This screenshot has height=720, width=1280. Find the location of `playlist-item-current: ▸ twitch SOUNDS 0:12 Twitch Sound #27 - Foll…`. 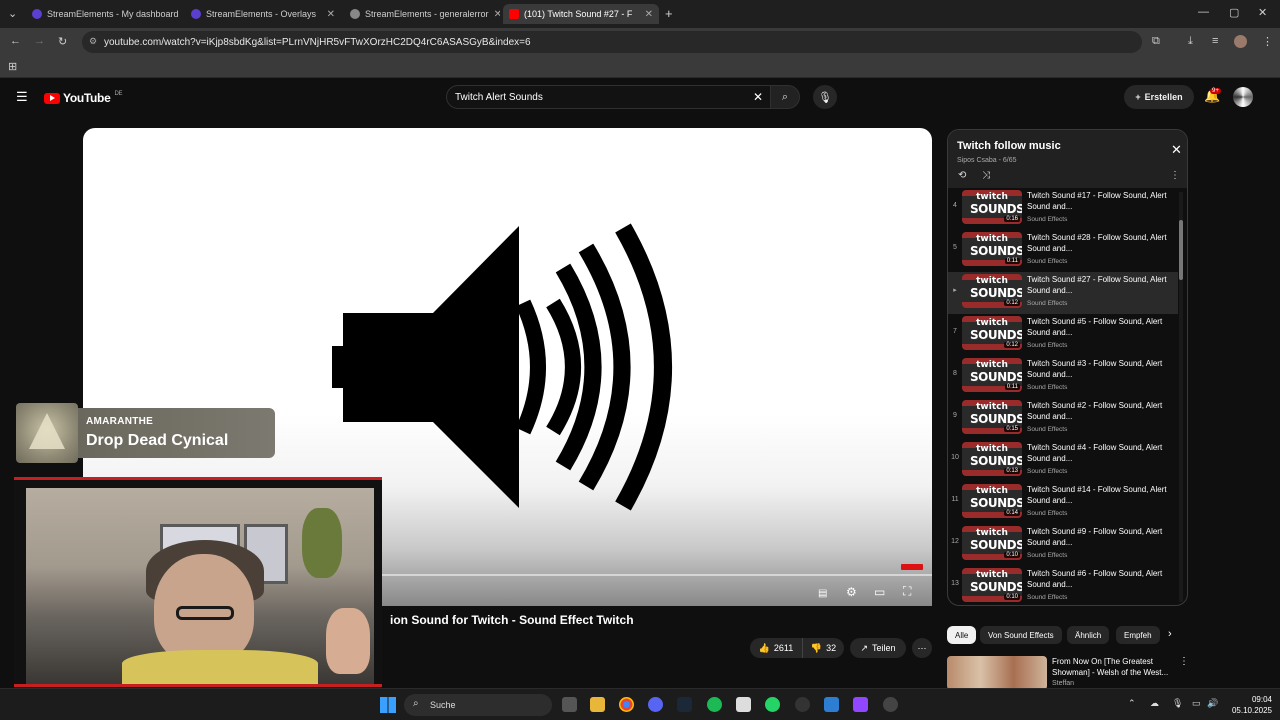

playlist-item-current: ▸ twitch SOUNDS 0:12 Twitch Sound #27 - Foll… is located at coordinates (1063, 293).